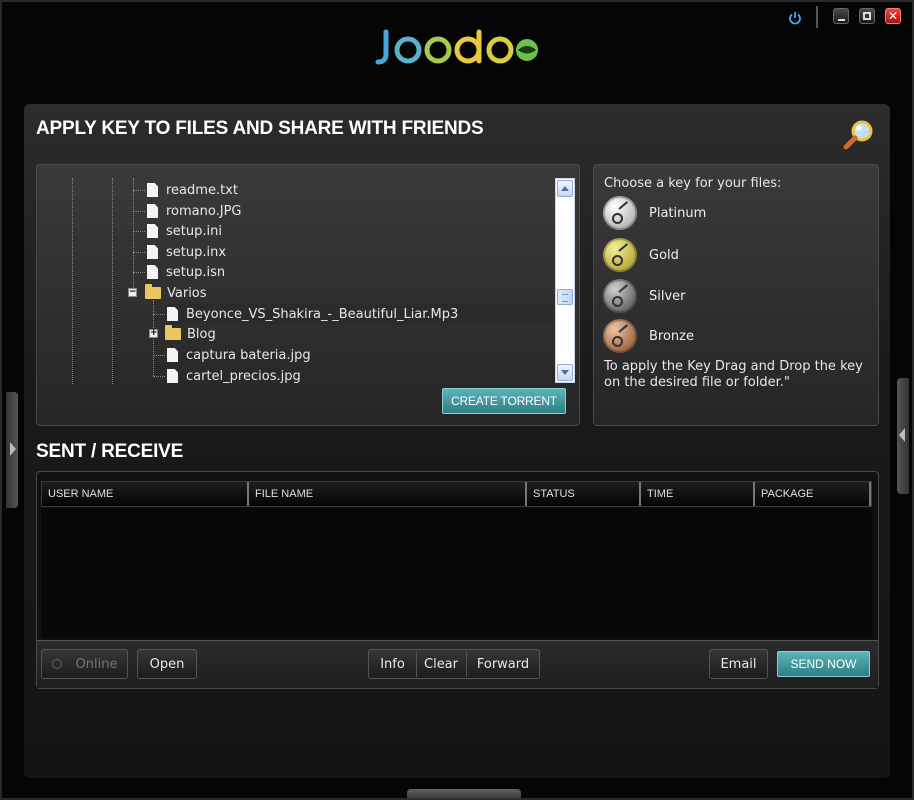 This screenshot has height=800, width=914. I want to click on email-button: Email, so click(738, 664).